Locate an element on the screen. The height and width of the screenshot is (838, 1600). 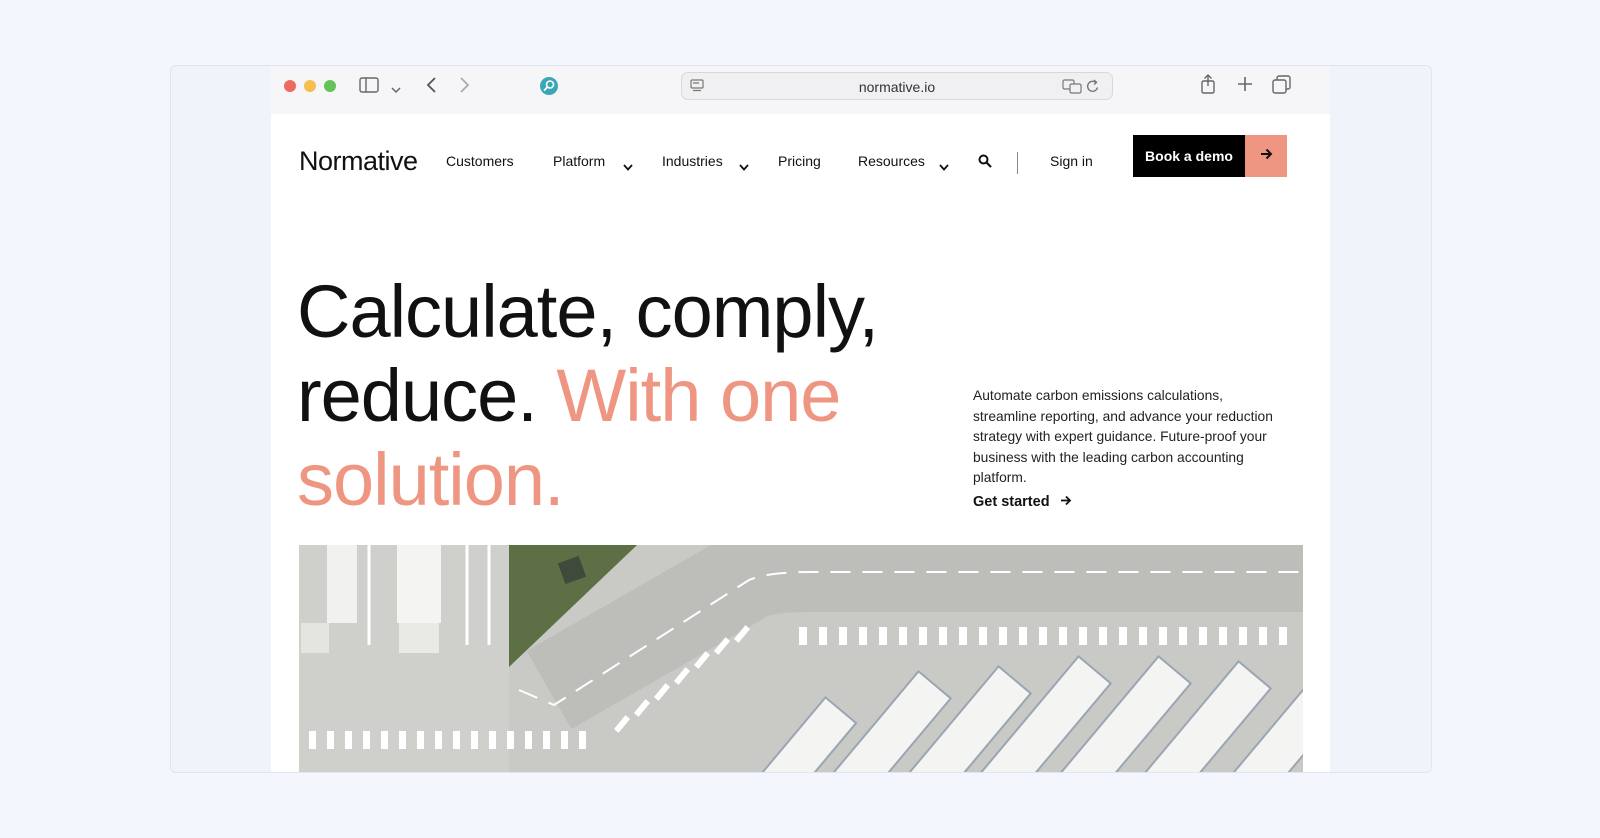
nav-industries: Industries is located at coordinates (692, 161).